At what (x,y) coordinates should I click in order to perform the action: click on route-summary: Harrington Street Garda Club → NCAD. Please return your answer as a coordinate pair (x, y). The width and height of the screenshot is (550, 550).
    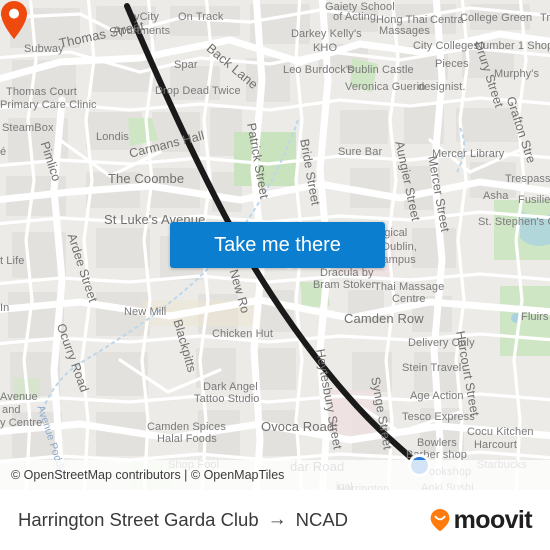
    Looking at the image, I should click on (183, 520).